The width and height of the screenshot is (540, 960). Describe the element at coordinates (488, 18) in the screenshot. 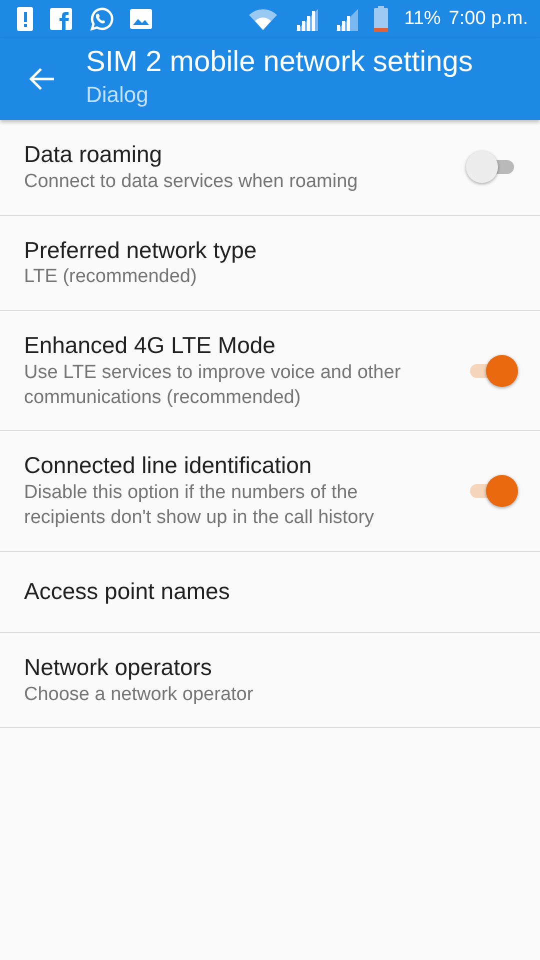

I see `clock: 7:00 p.m.` at that location.